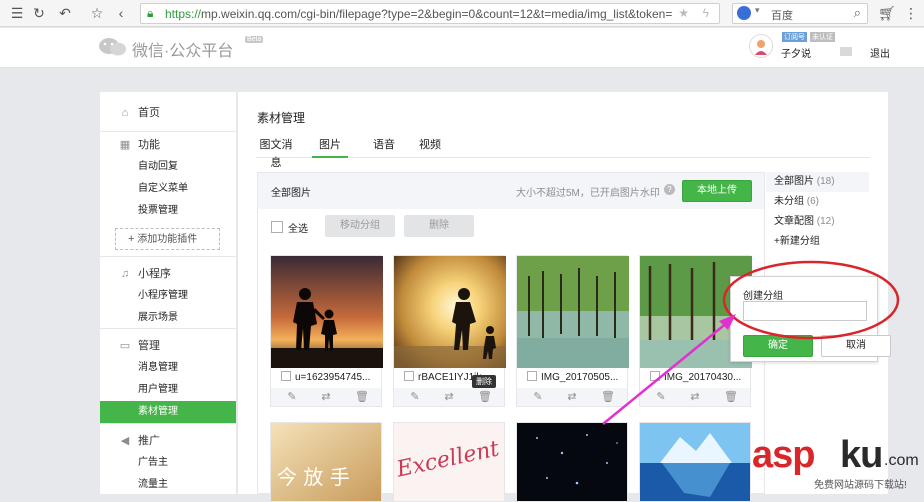  What do you see at coordinates (800, 13) in the screenshot?
I see `search-engine-box: ▾ 百度 ⌕` at bounding box center [800, 13].